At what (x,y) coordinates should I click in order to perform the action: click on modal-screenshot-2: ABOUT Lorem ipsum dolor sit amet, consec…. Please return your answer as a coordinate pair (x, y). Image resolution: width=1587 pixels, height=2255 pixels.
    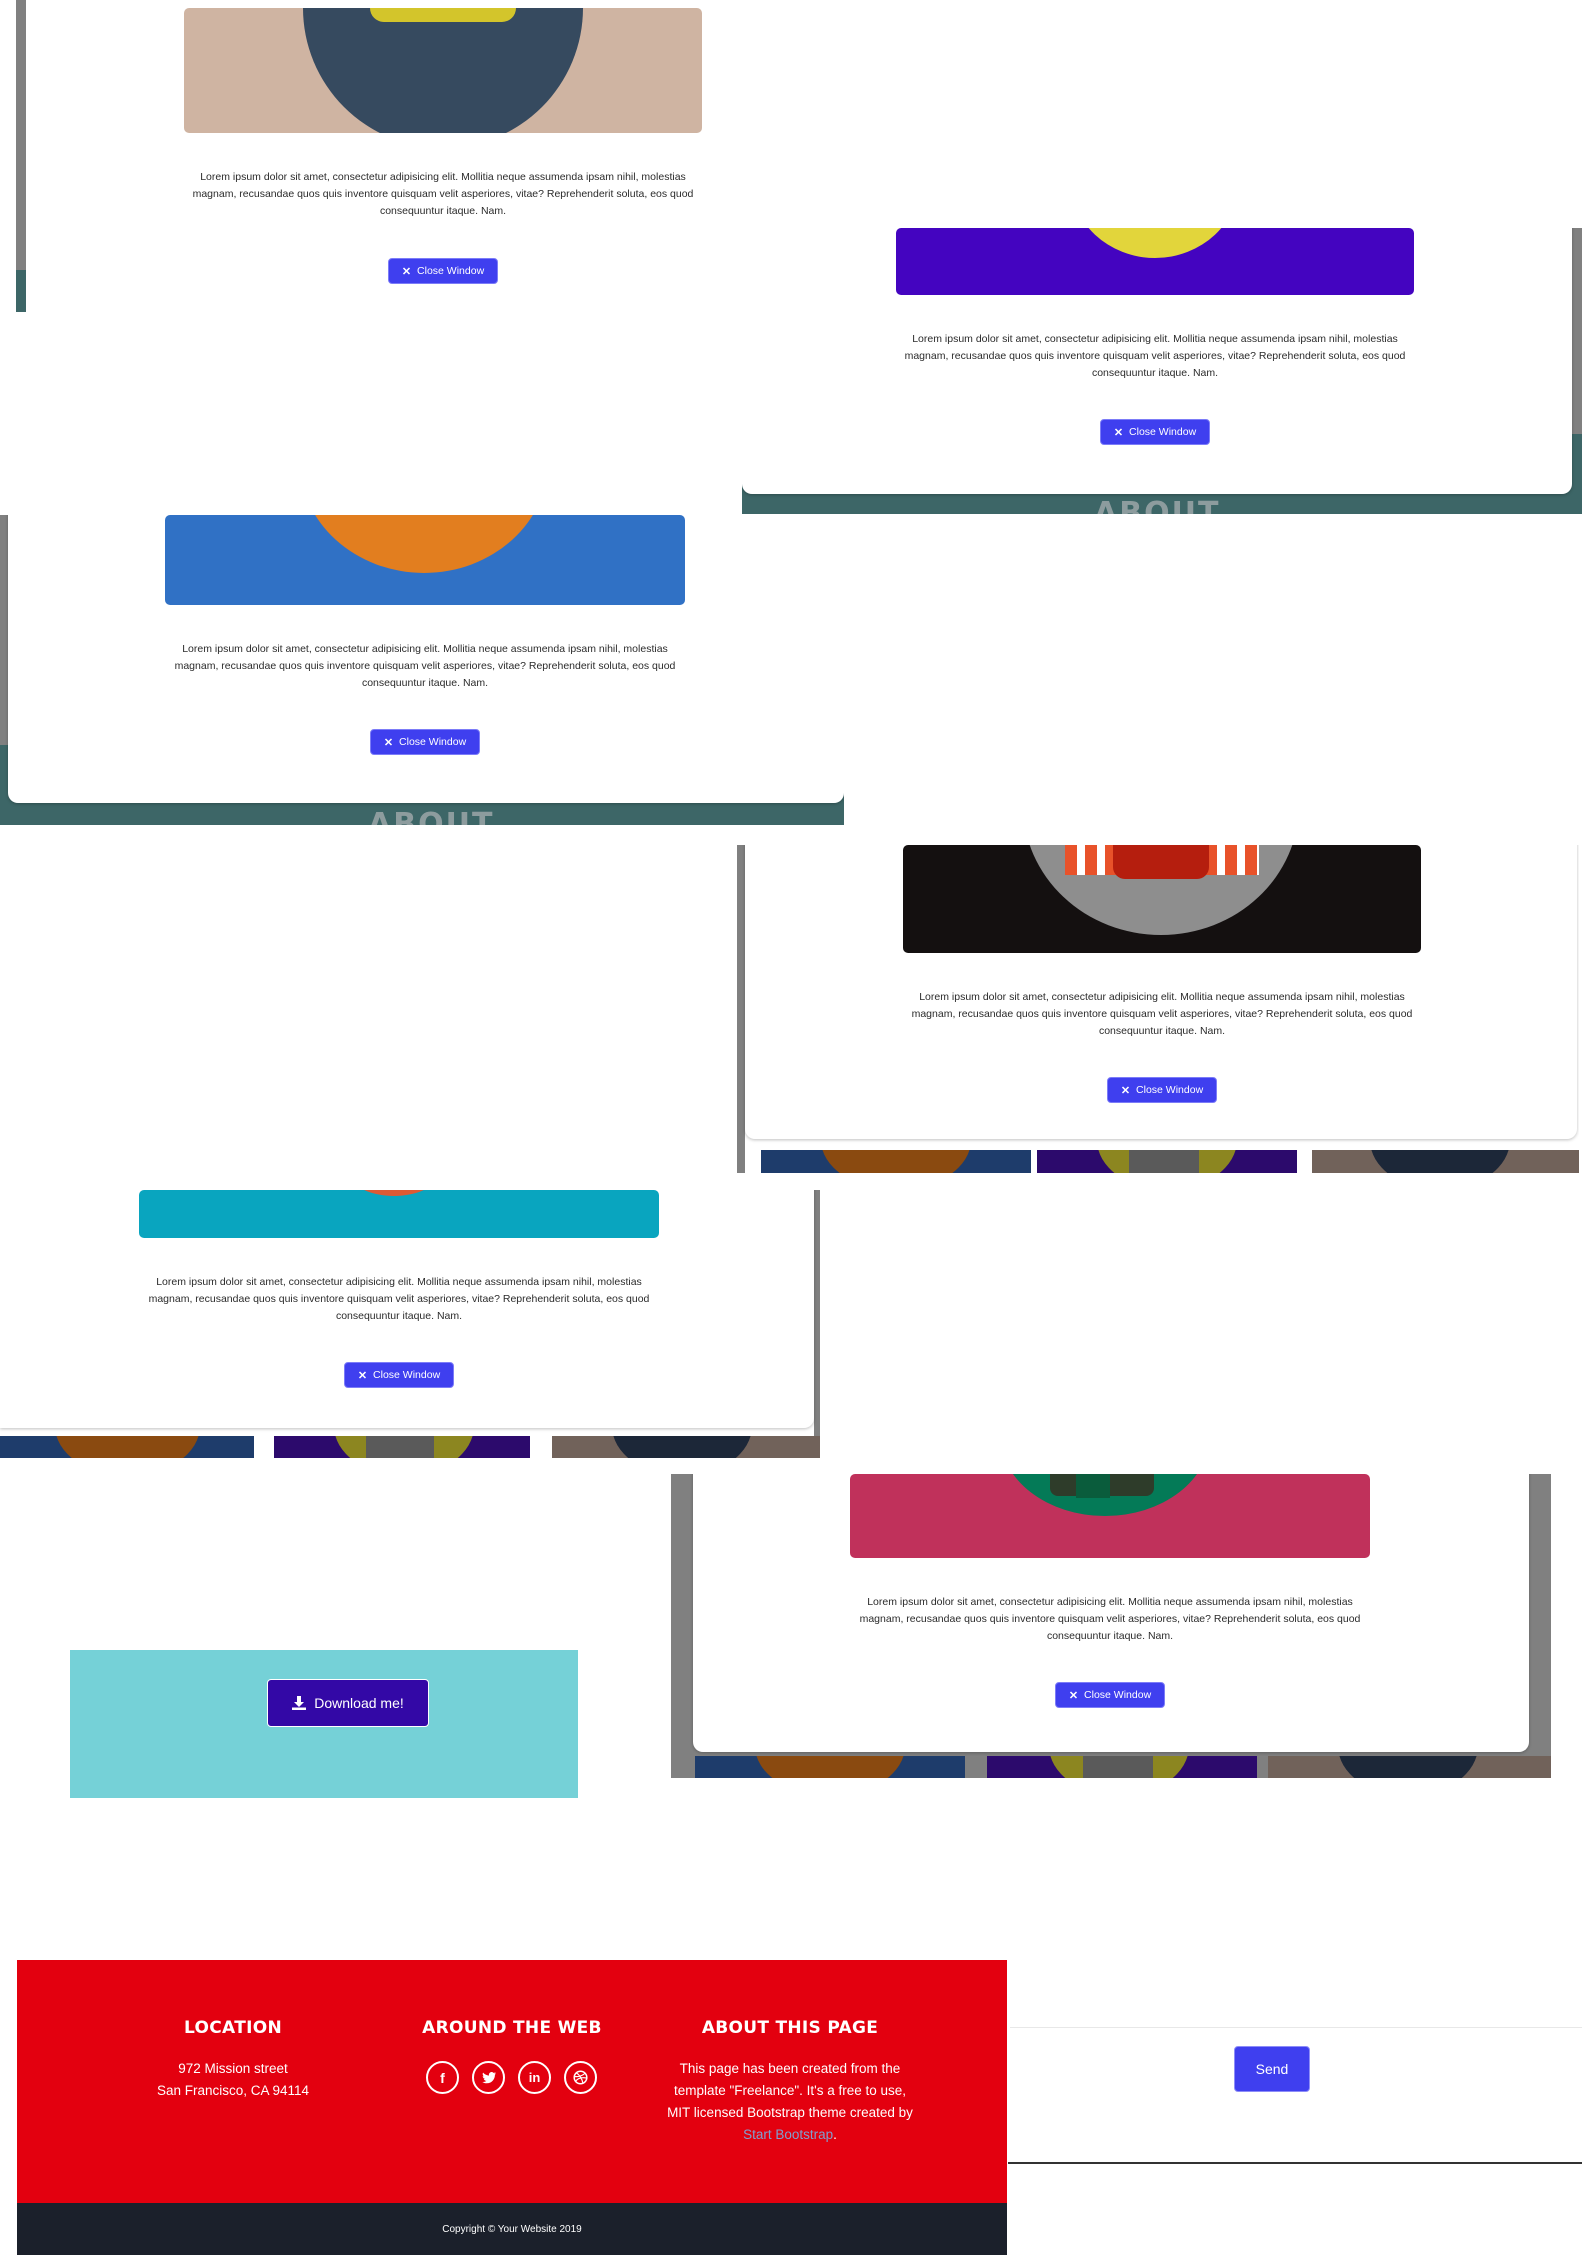
    Looking at the image, I should click on (1162, 371).